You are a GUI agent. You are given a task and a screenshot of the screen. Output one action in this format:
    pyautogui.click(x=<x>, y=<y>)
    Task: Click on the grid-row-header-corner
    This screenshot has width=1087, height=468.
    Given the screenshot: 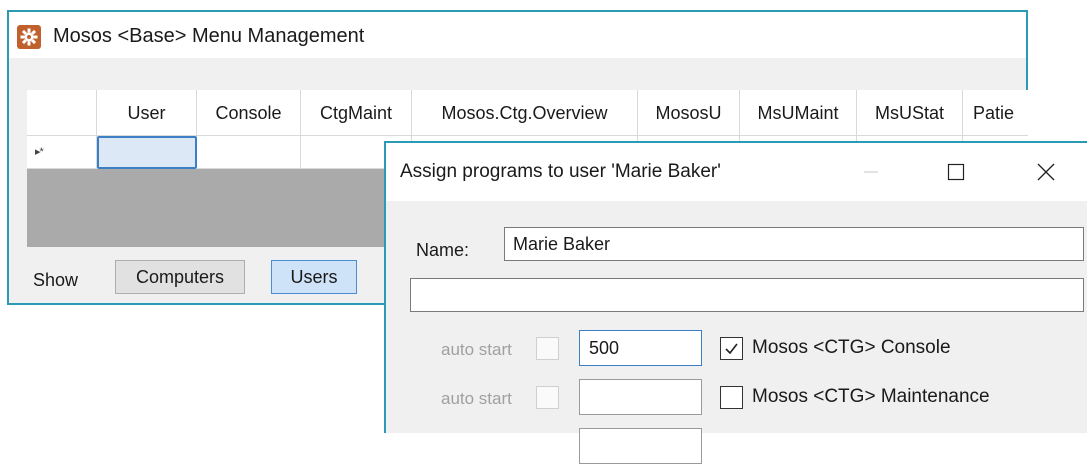 What is the action you would take?
    pyautogui.click(x=62, y=113)
    